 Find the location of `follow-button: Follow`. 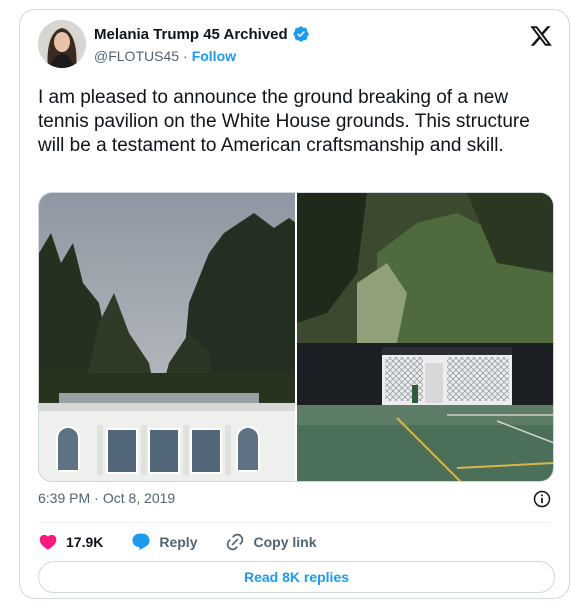

follow-button: Follow is located at coordinates (214, 56).